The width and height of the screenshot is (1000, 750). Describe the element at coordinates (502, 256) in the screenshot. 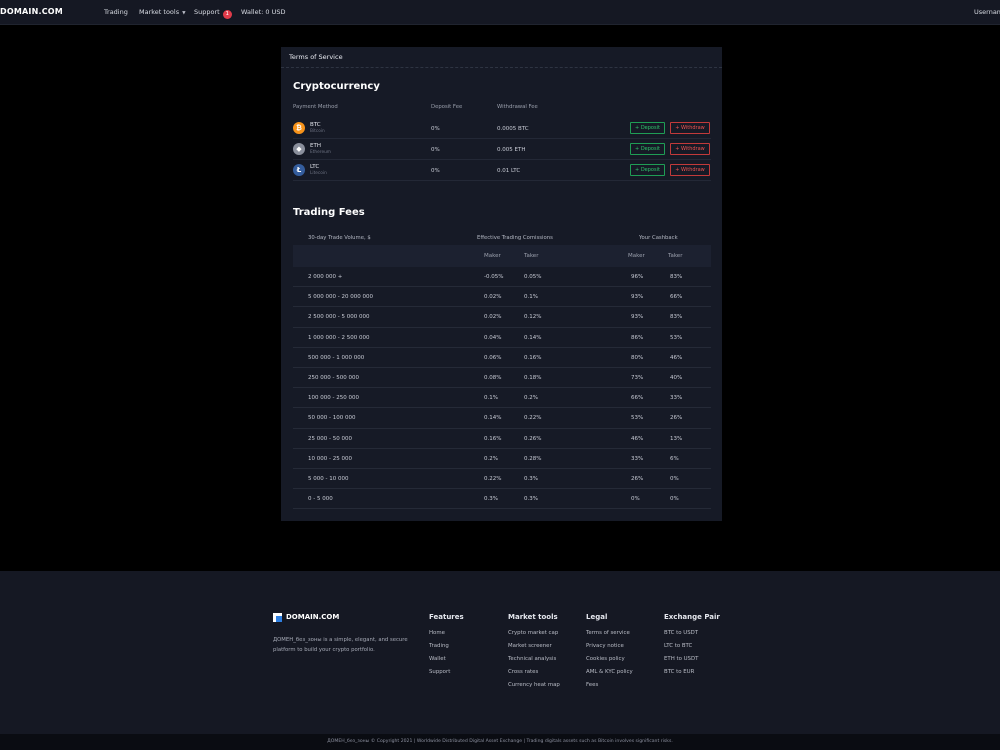

I see `fees-subheader-row: Maker Taker Maker Taker` at that location.